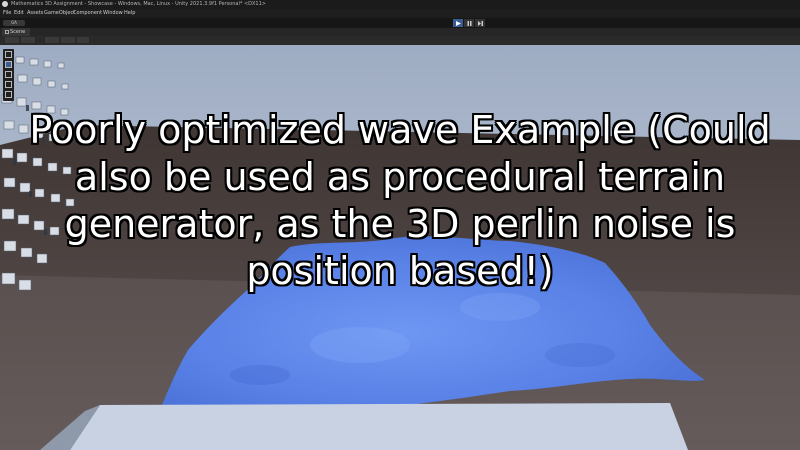 Image resolution: width=800 pixels, height=450 pixels. Describe the element at coordinates (87, 13) in the screenshot. I see `menu-component: Component` at that location.